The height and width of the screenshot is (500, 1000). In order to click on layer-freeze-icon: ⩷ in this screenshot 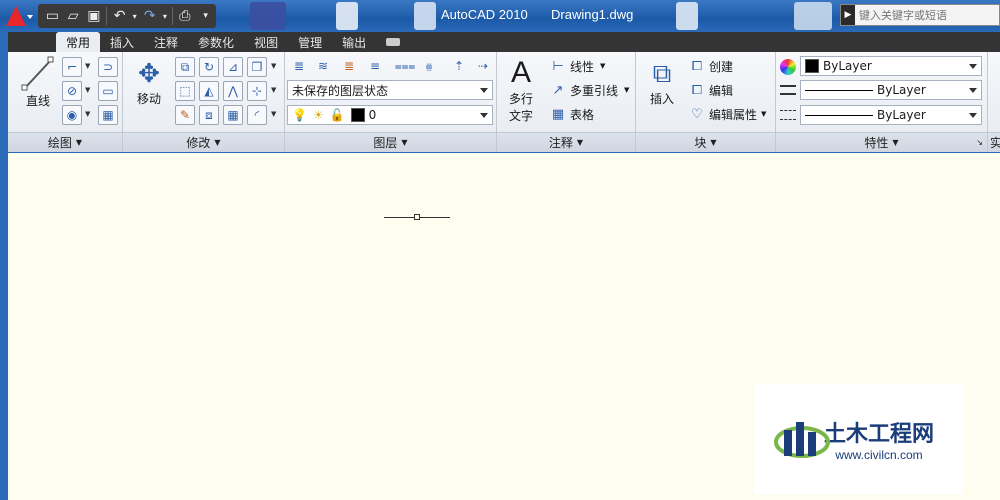, I will do `click(429, 66)`.